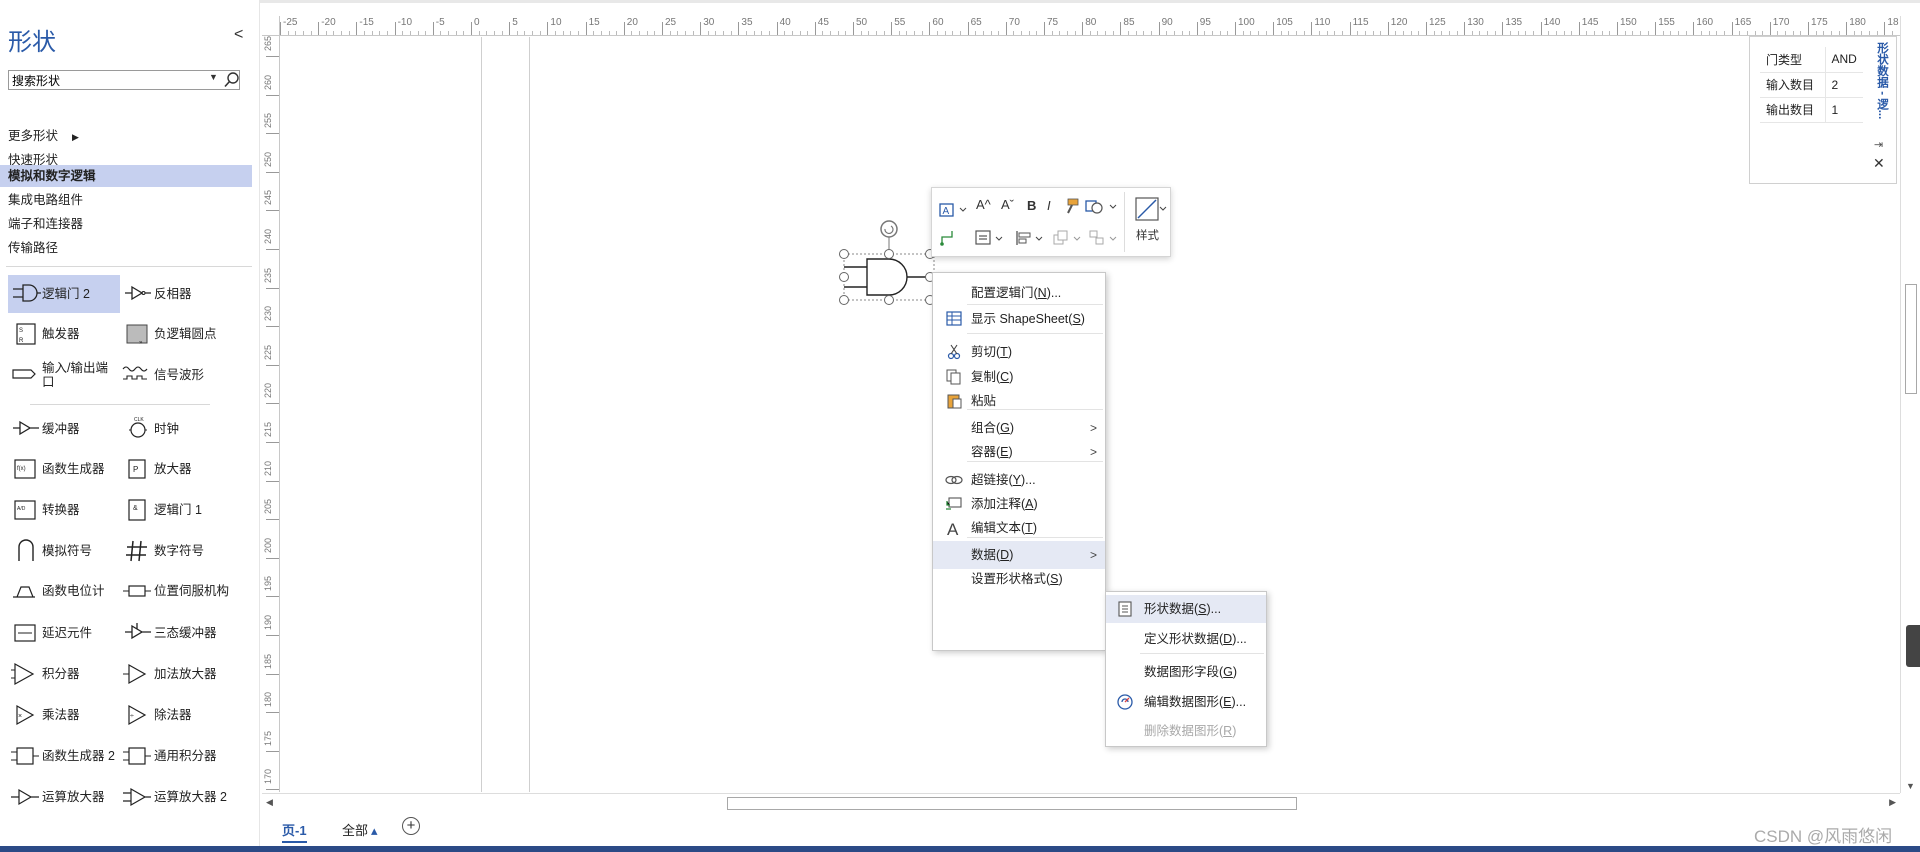  I want to click on add-page-button: +, so click(411, 826).